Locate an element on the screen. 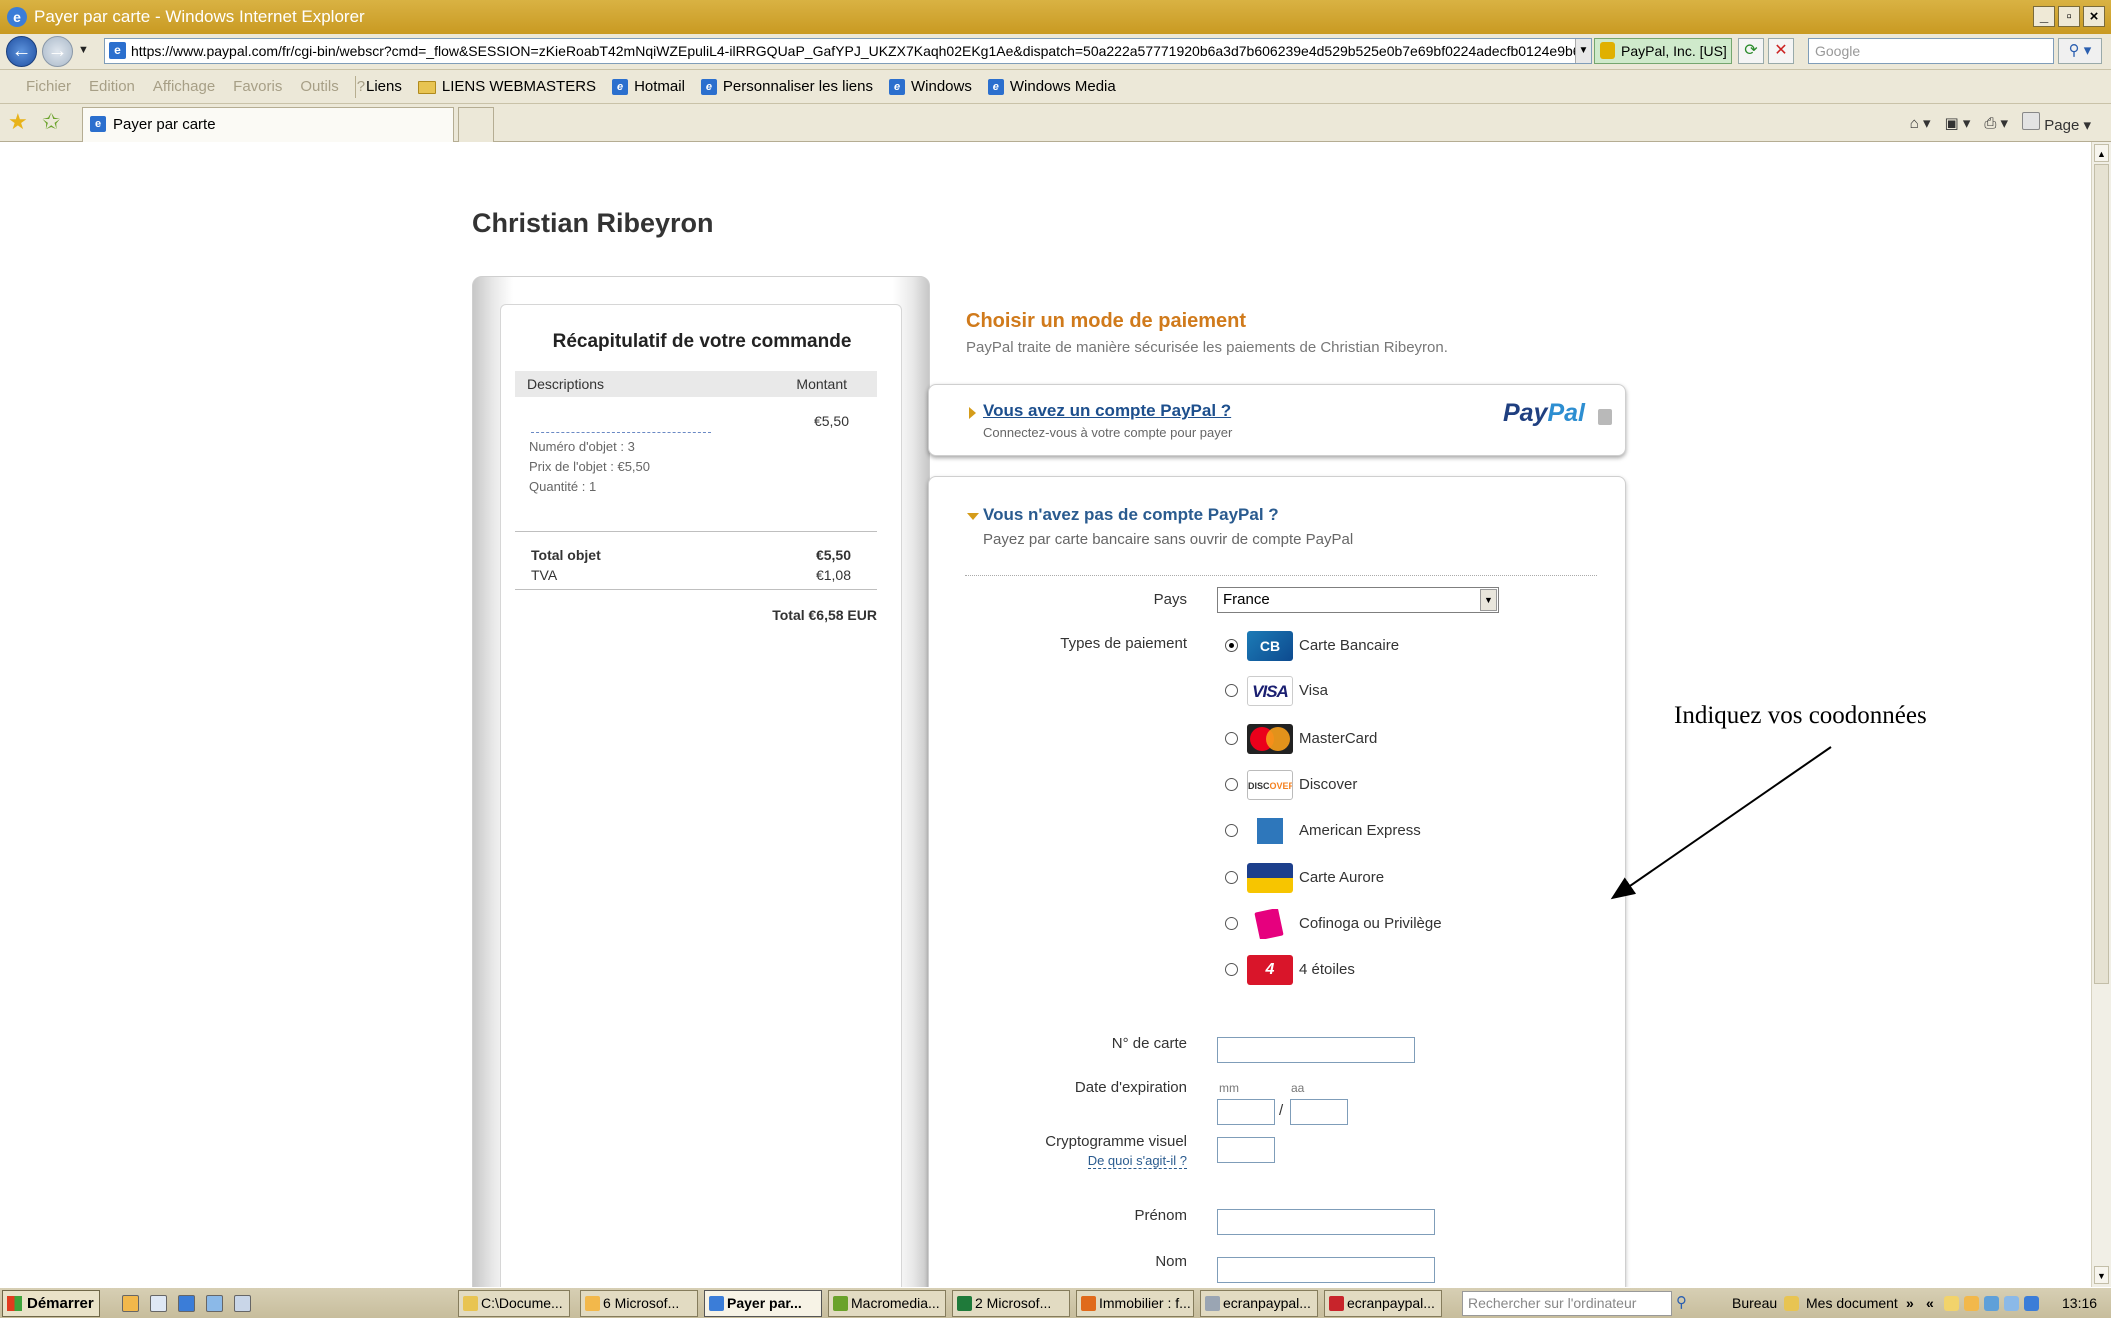 The image size is (2111, 1318). show-desktop-icon is located at coordinates (158, 1303).